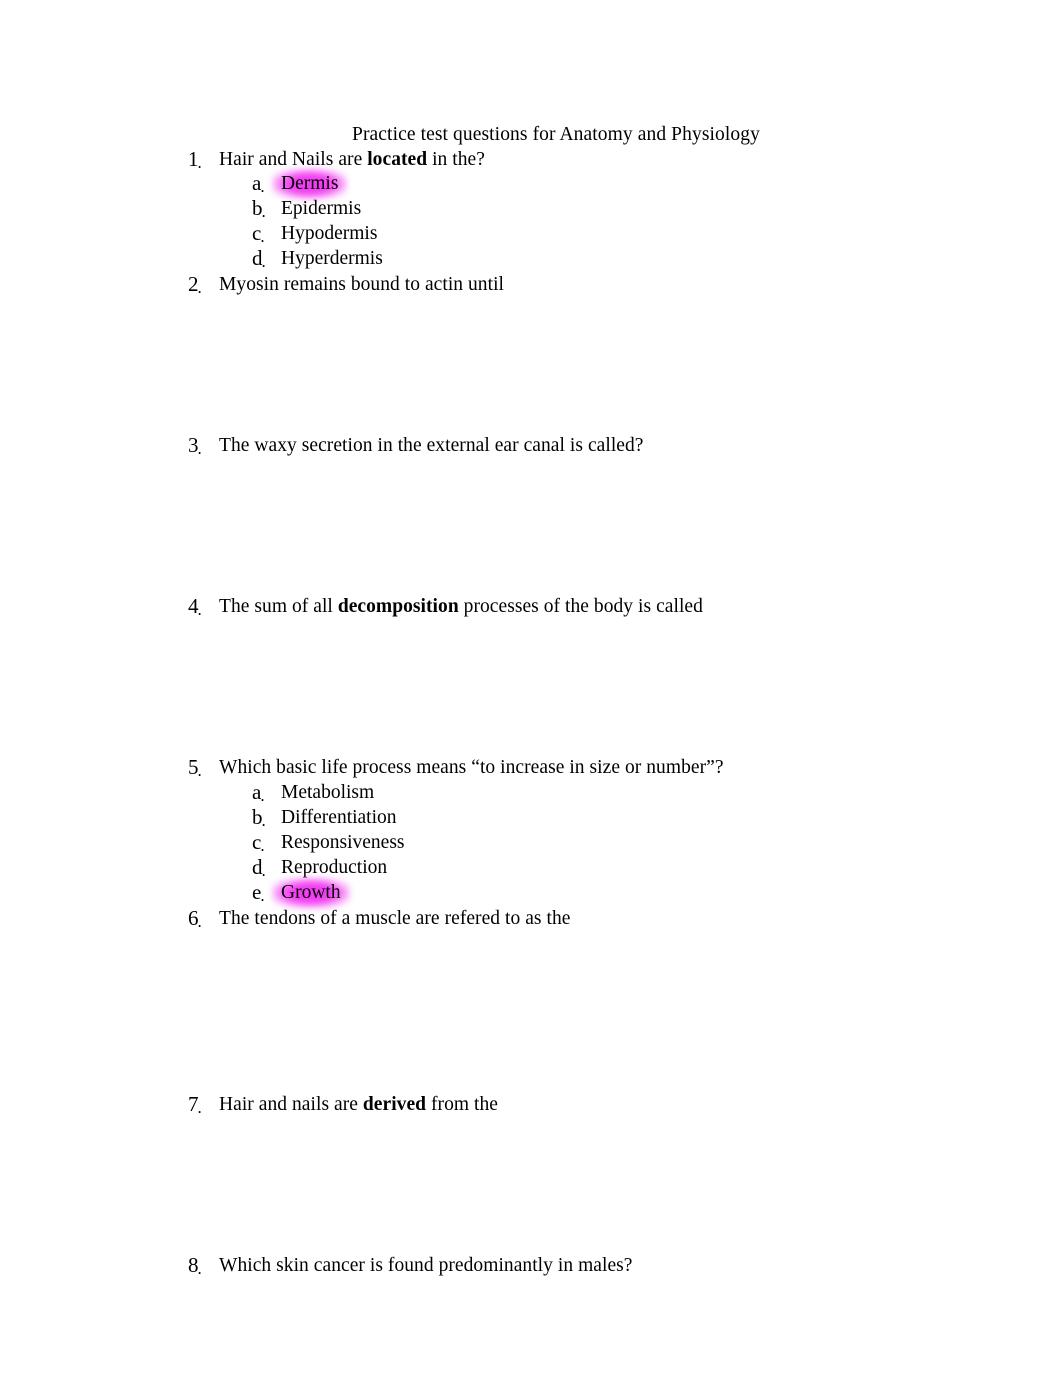 The height and width of the screenshot is (1377, 1062). I want to click on option-label: Differentiation, so click(339, 817).